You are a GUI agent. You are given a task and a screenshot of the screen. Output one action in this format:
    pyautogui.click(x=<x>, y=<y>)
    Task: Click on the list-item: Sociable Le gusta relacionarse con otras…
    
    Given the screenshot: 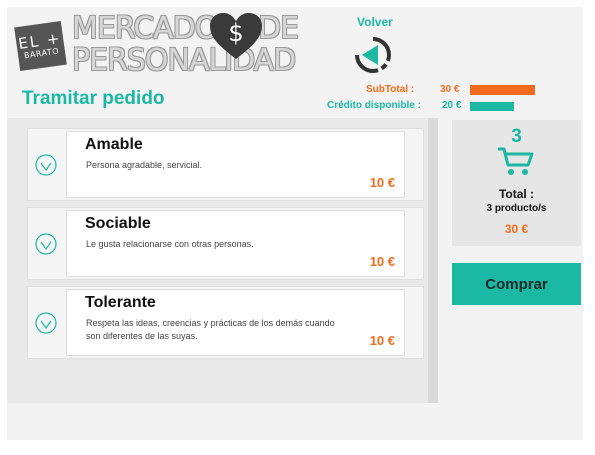 What is the action you would take?
    pyautogui.click(x=225, y=243)
    